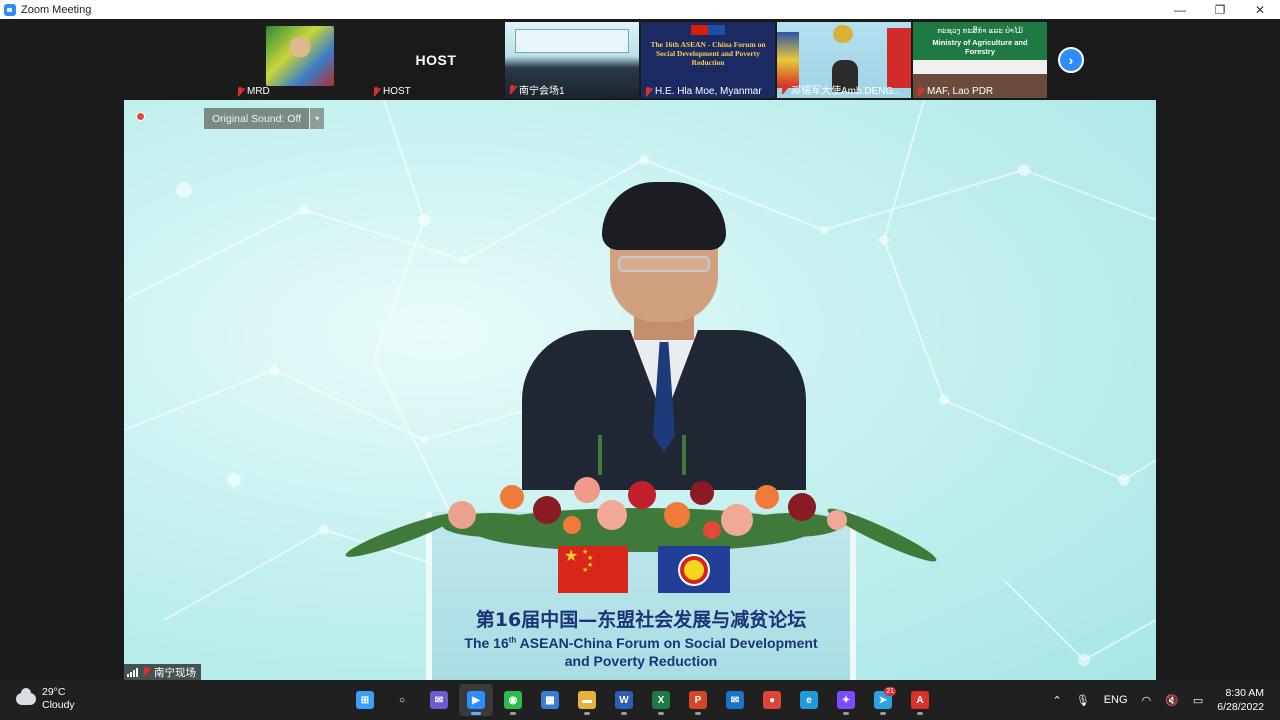 Image resolution: width=1280 pixels, height=720 pixels. Describe the element at coordinates (572, 60) in the screenshot. I see `participant-tile-nanning-venue: 南宁会场1` at that location.